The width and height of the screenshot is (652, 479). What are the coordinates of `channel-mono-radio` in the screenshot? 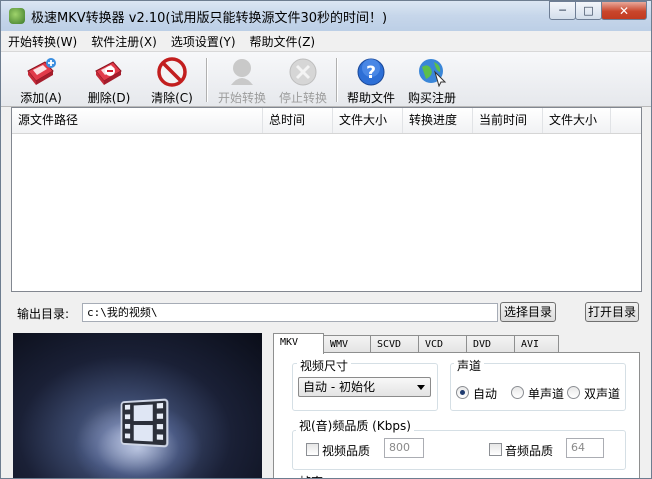 It's located at (517, 392).